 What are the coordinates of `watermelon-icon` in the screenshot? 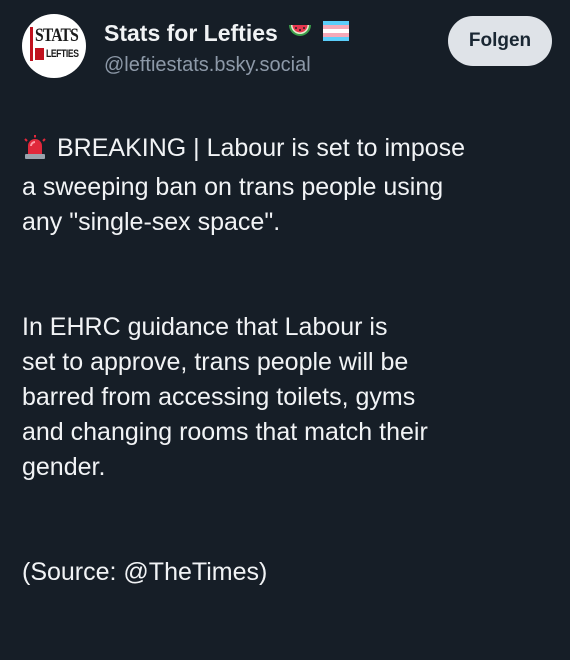 It's located at (300, 33).